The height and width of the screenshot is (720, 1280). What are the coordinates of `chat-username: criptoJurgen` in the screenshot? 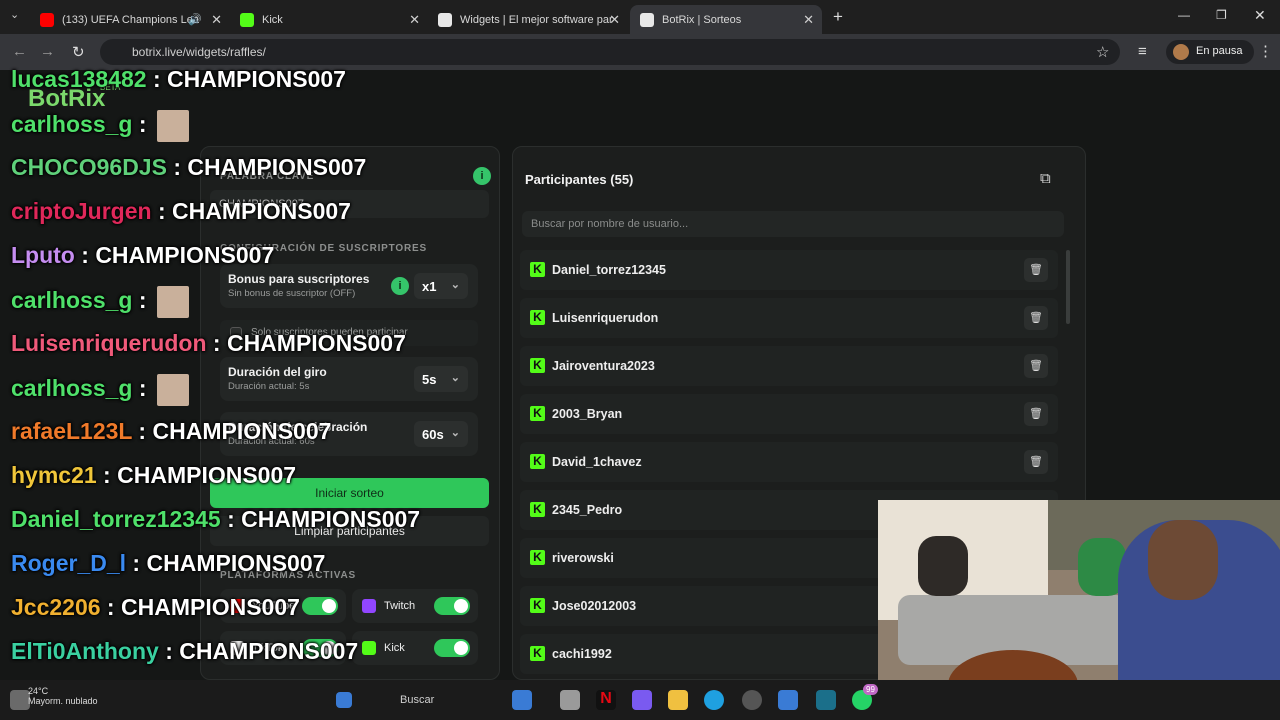 It's located at (81, 211).